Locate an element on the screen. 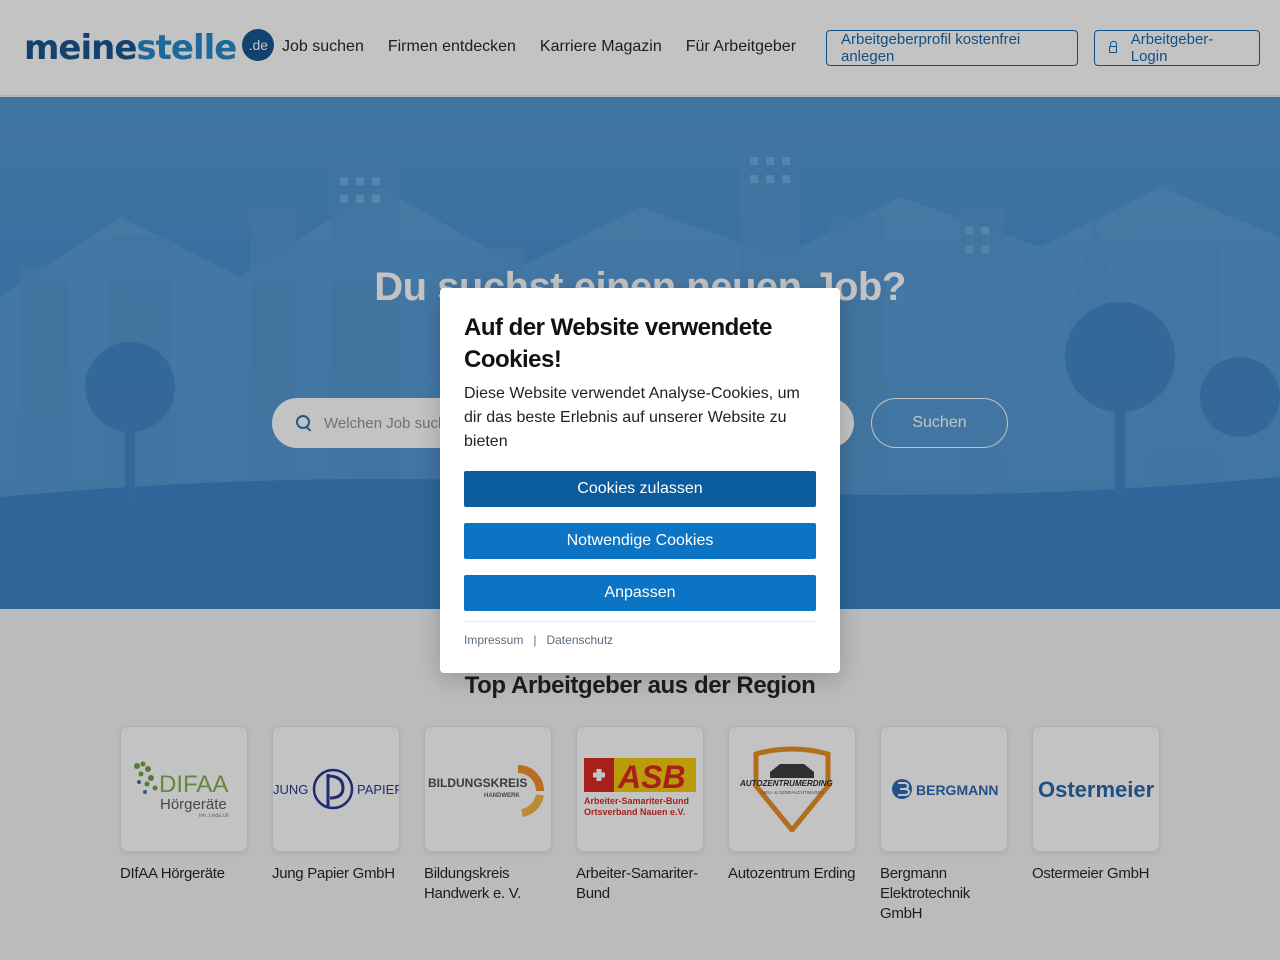 Image resolution: width=1280 pixels, height=960 pixels. accept-cookies-button-label: Cookies zulassen is located at coordinates (640, 488).